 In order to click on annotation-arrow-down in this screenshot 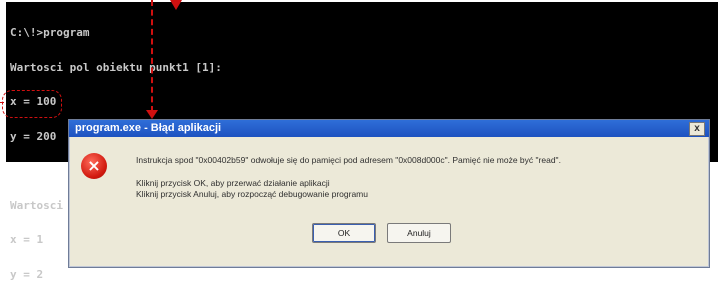, I will do `click(152, 114)`.